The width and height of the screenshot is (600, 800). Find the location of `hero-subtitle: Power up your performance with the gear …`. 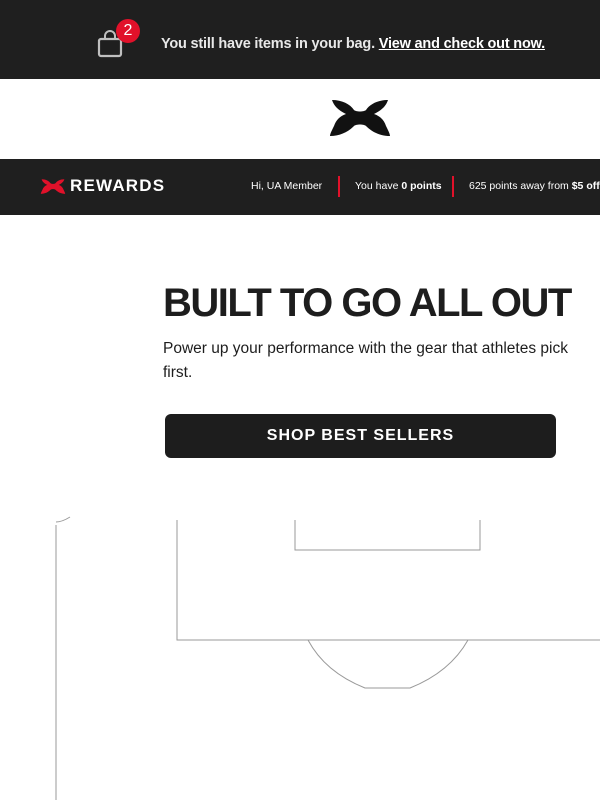

hero-subtitle: Power up your performance with the gear … is located at coordinates (365, 360).